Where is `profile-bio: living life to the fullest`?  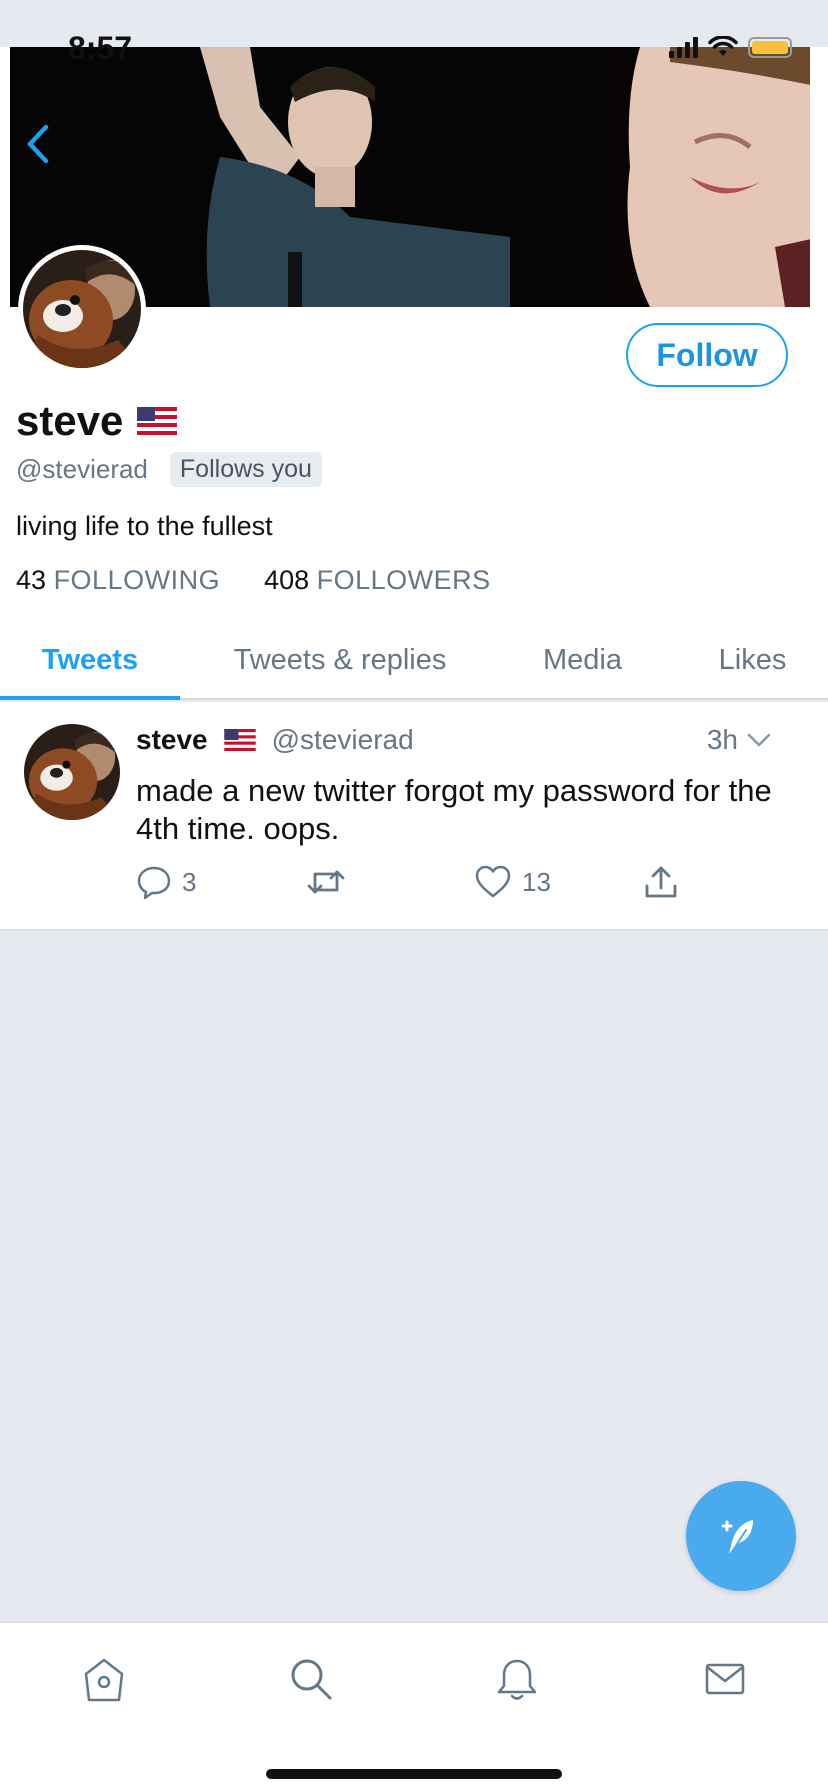
profile-bio: living life to the fullest is located at coordinates (144, 526).